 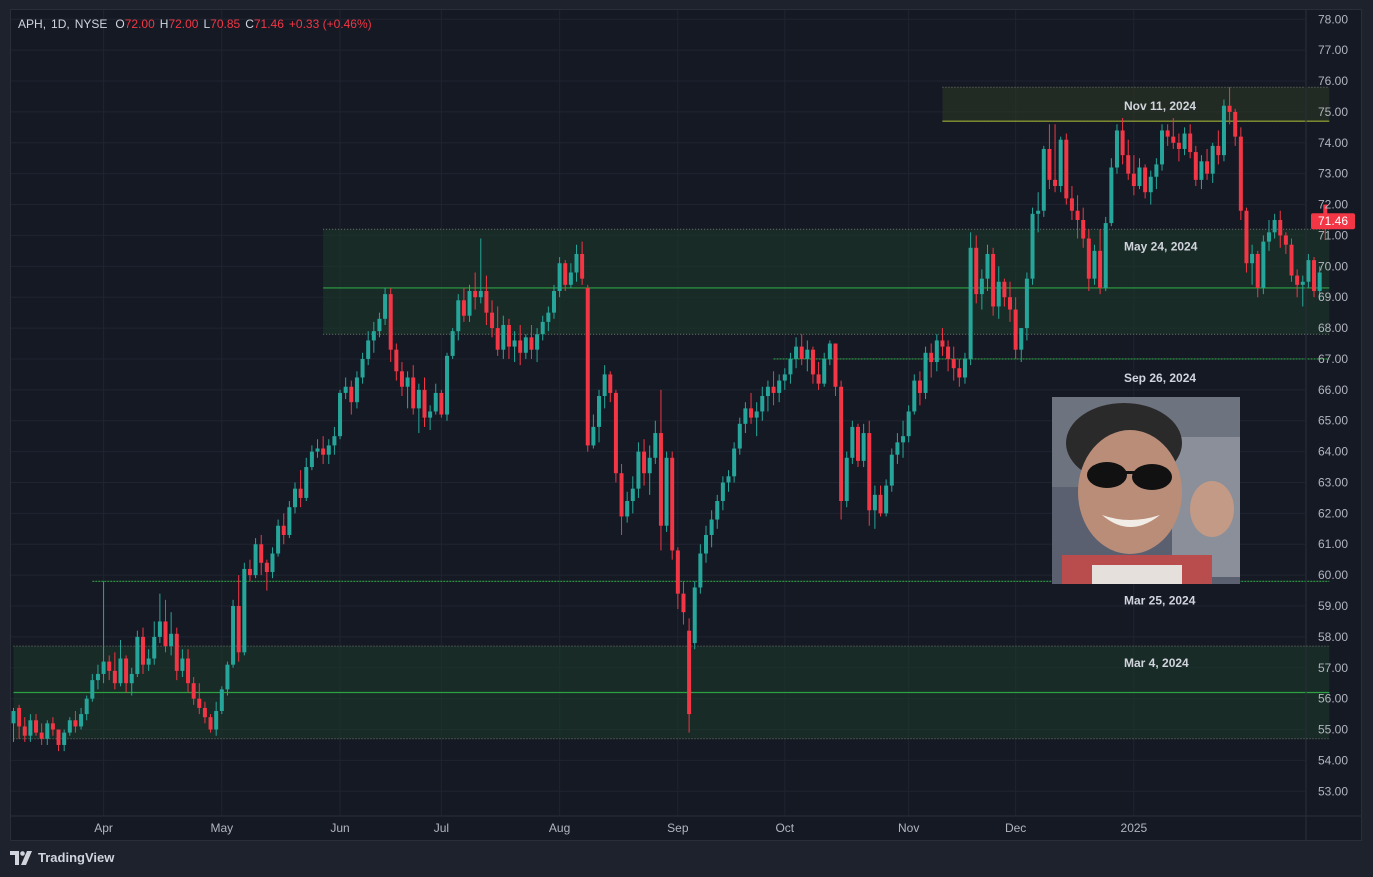 I want to click on y-tick-label: 77.00, so click(x=1333, y=50).